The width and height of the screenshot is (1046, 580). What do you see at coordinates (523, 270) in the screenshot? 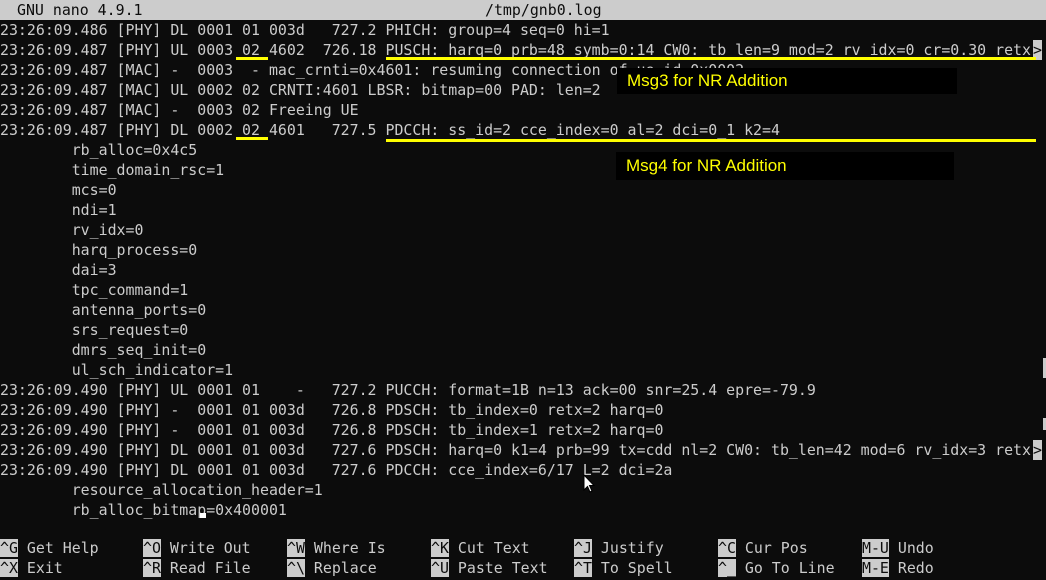
I see `log-line: dai=3` at bounding box center [523, 270].